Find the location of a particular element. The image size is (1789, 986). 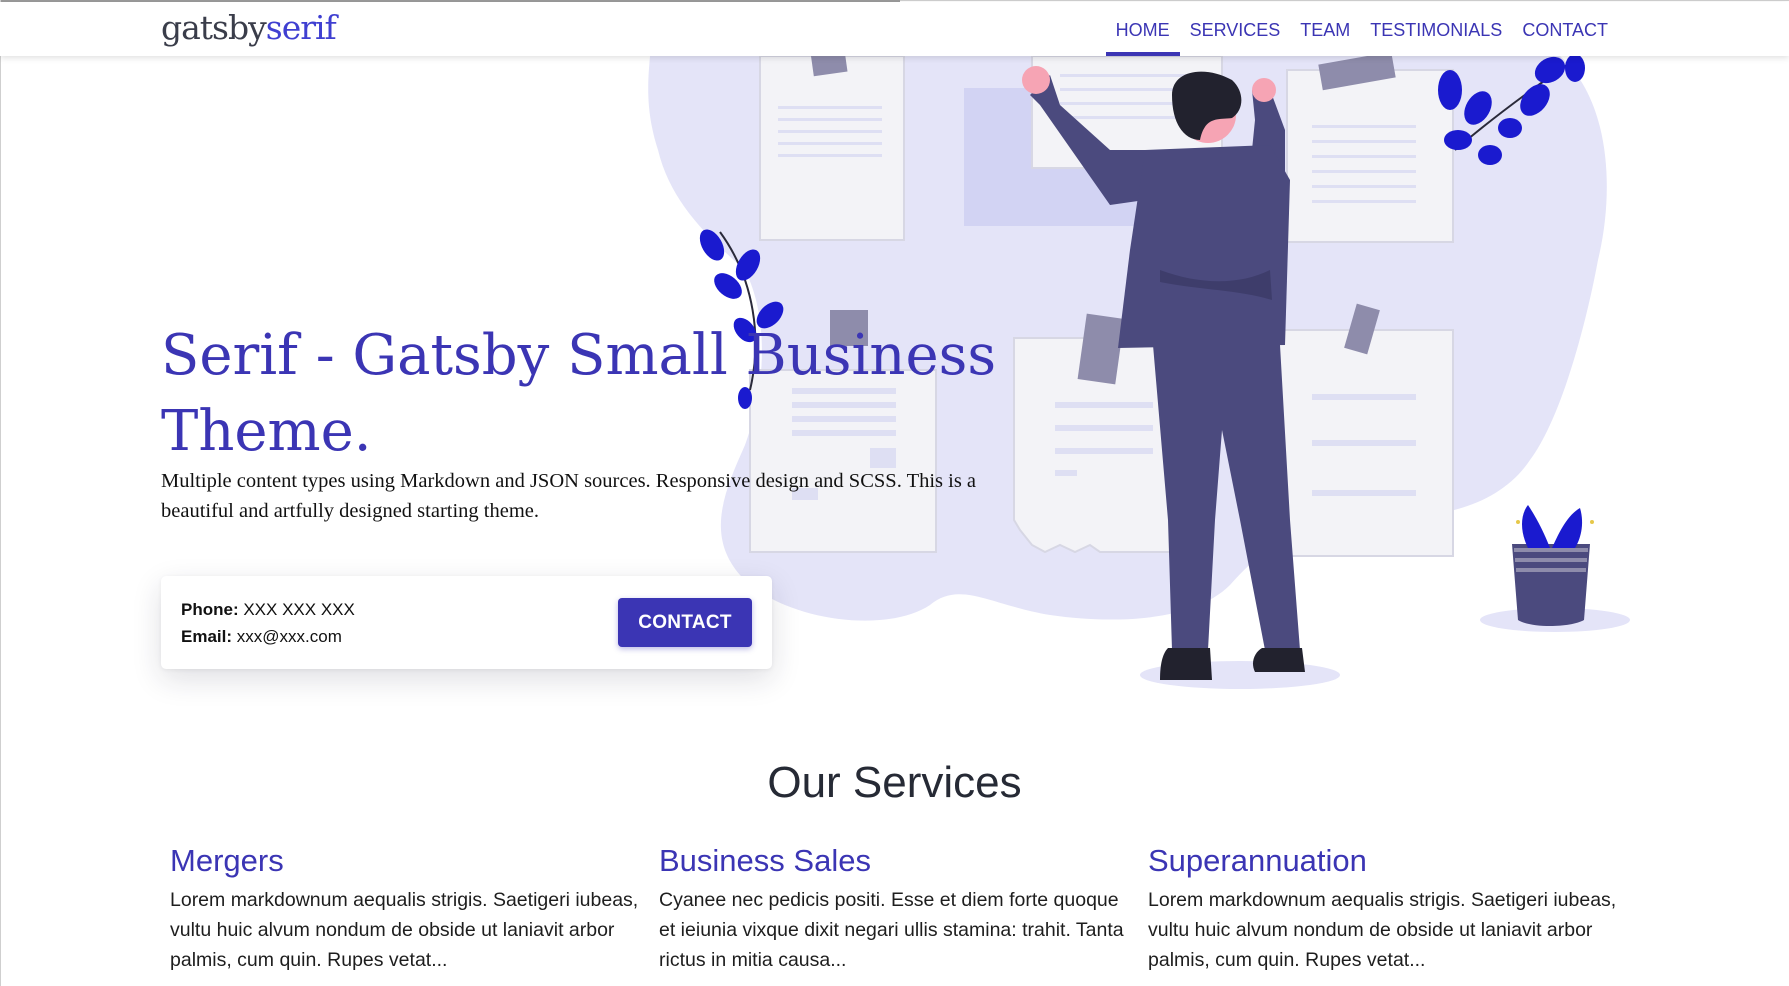

contact-button: CONTACT is located at coordinates (685, 622).